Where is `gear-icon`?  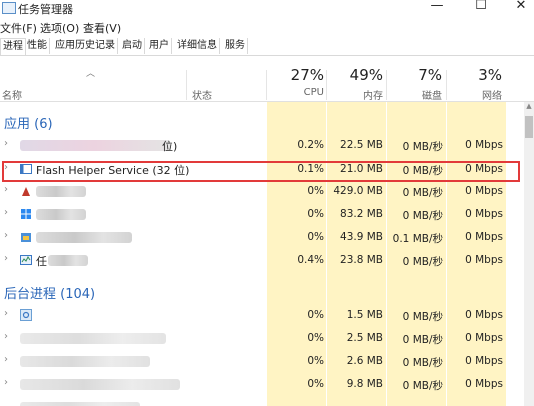 gear-icon is located at coordinates (26, 315).